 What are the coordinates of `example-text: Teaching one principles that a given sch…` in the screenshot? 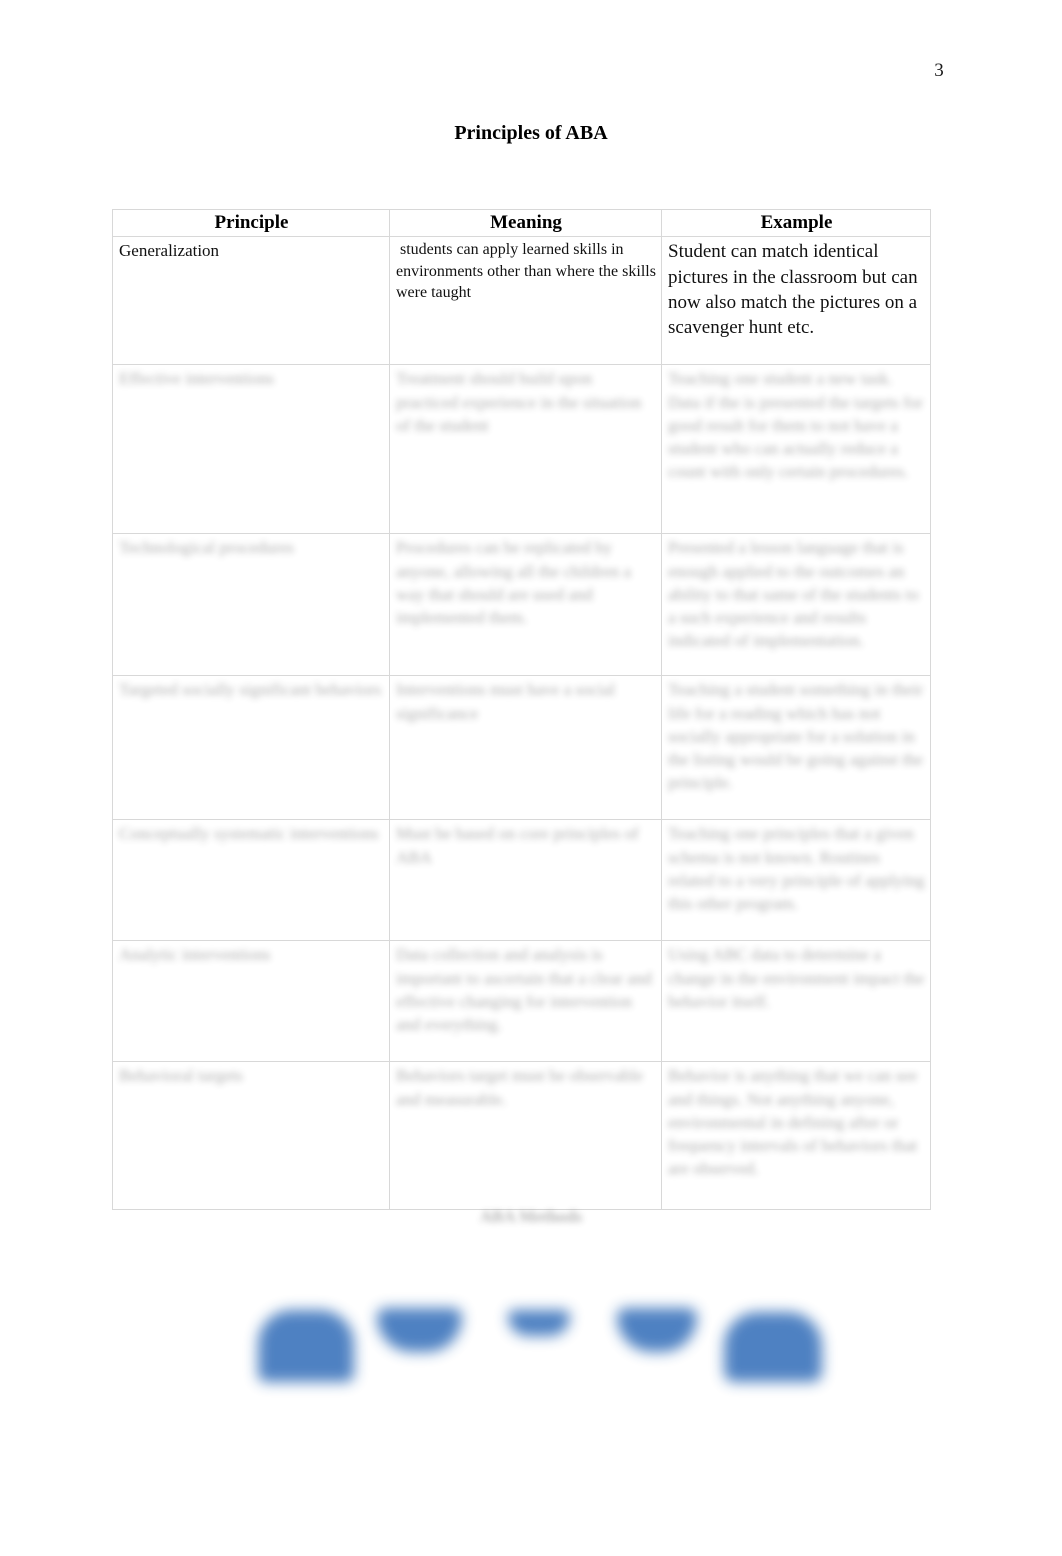 It's located at (799, 868).